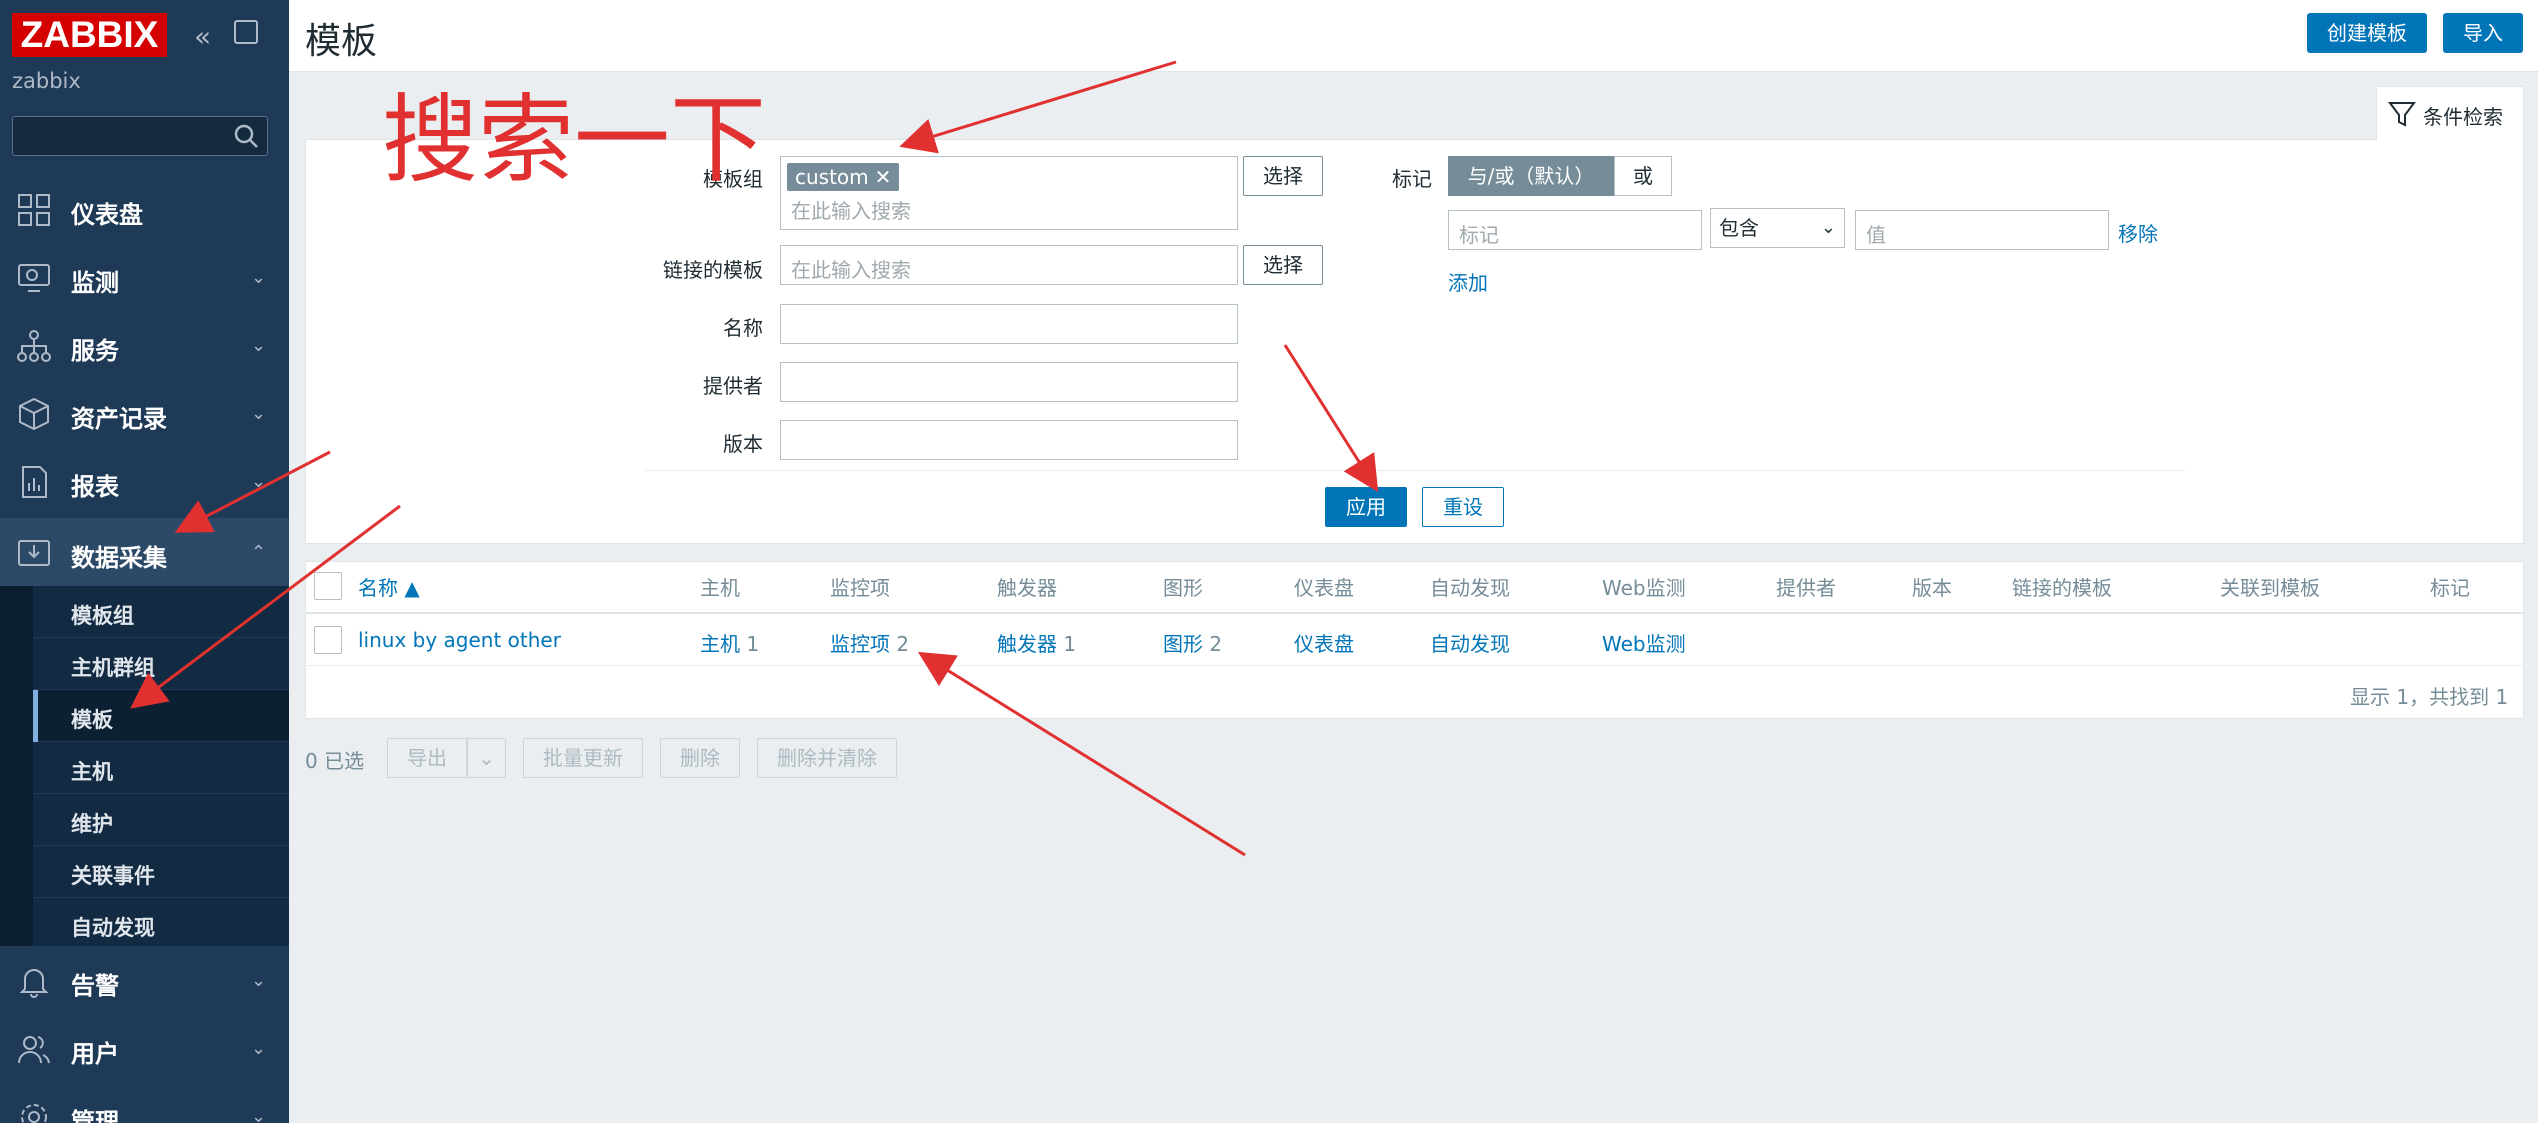  Describe the element at coordinates (1009, 193) in the screenshot. I see `template-group-multiselect: custom ✕ 在此输入搜索` at that location.